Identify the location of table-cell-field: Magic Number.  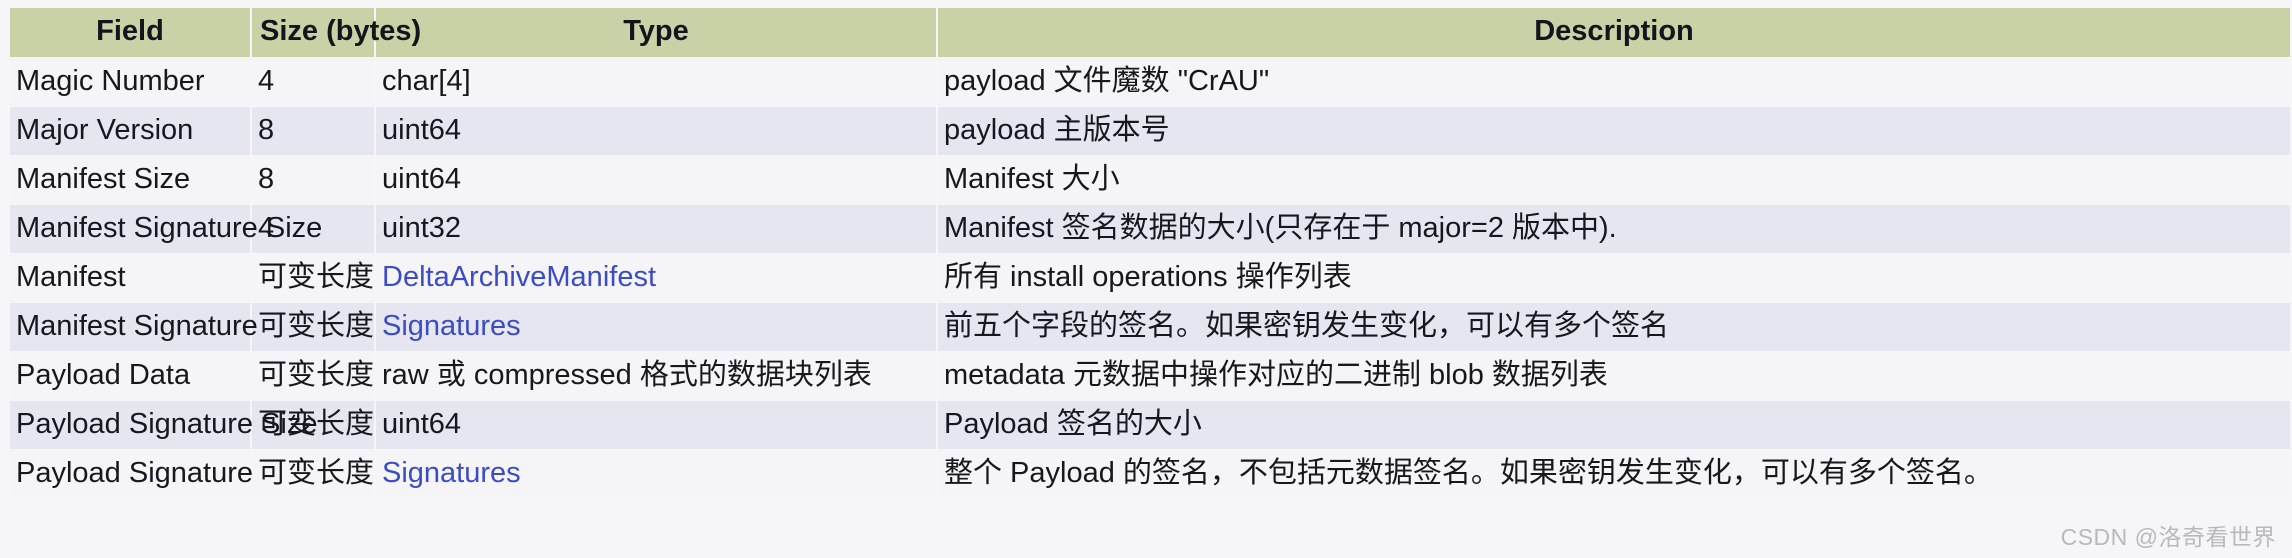
(130, 82).